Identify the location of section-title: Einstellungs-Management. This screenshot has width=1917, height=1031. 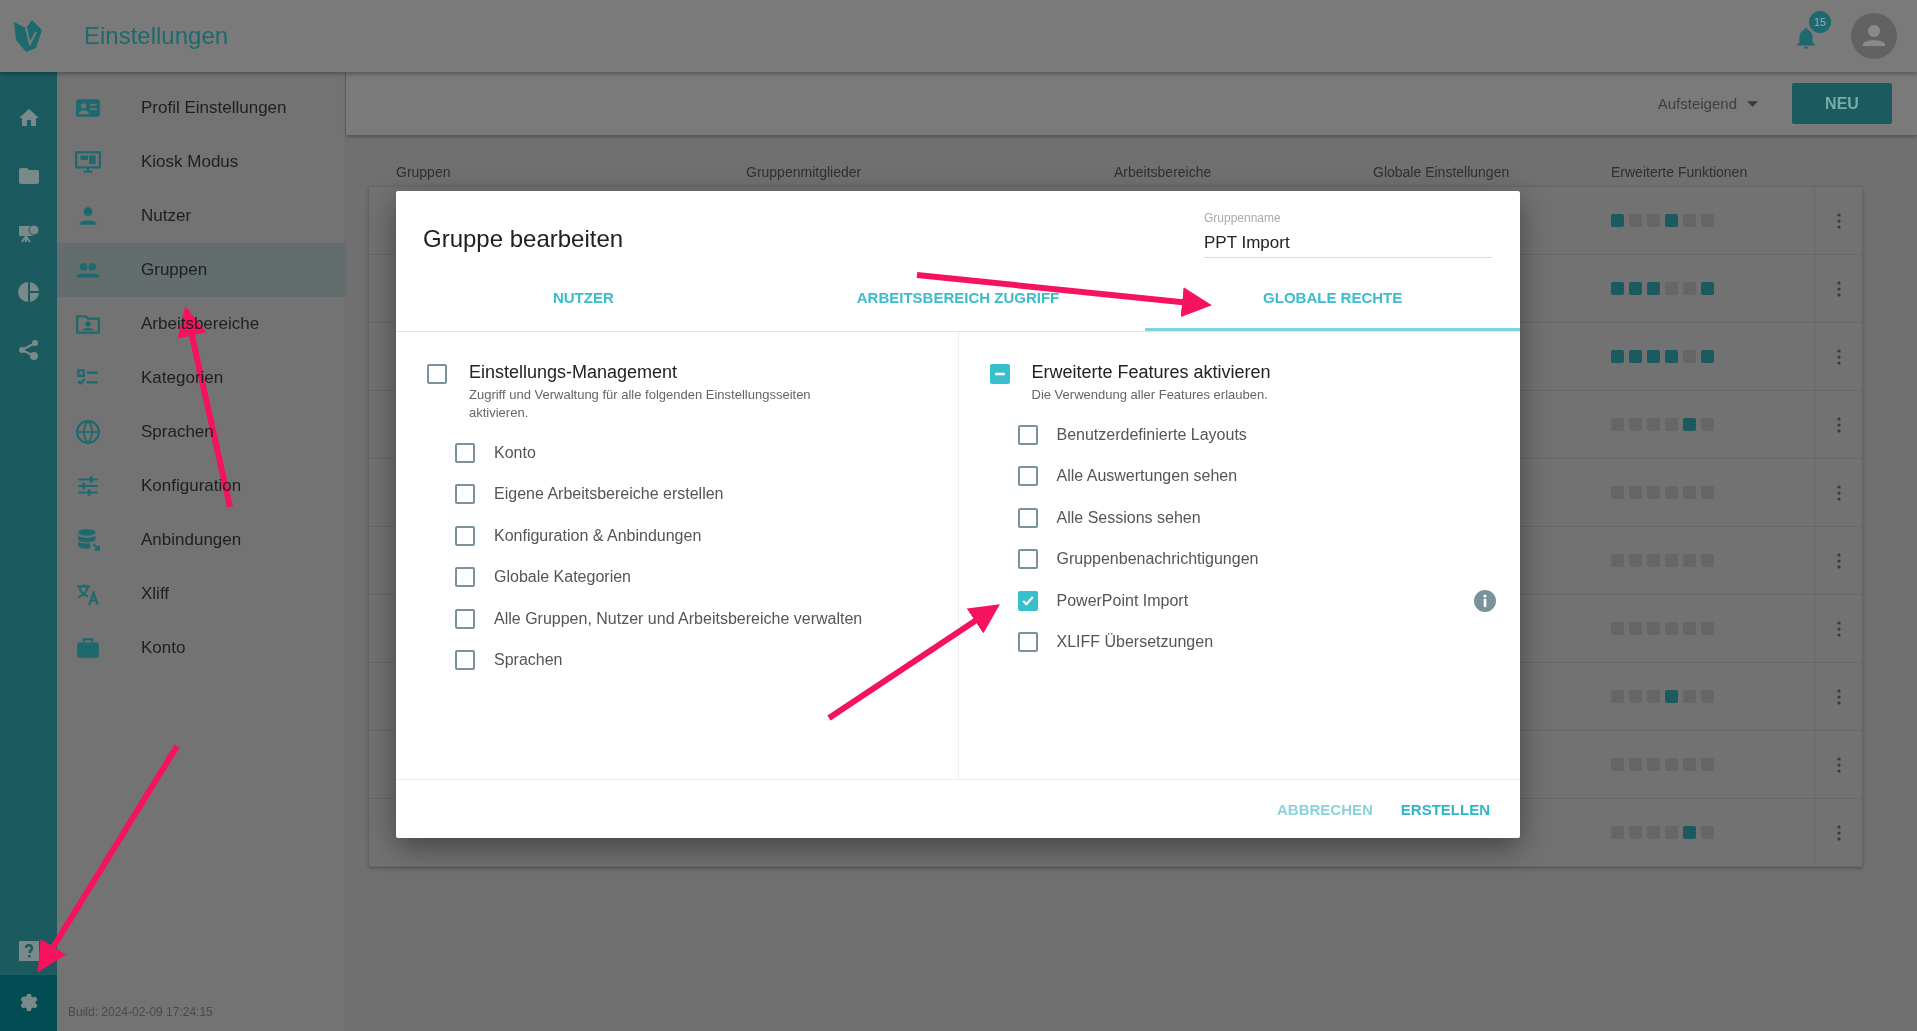
(574, 372).